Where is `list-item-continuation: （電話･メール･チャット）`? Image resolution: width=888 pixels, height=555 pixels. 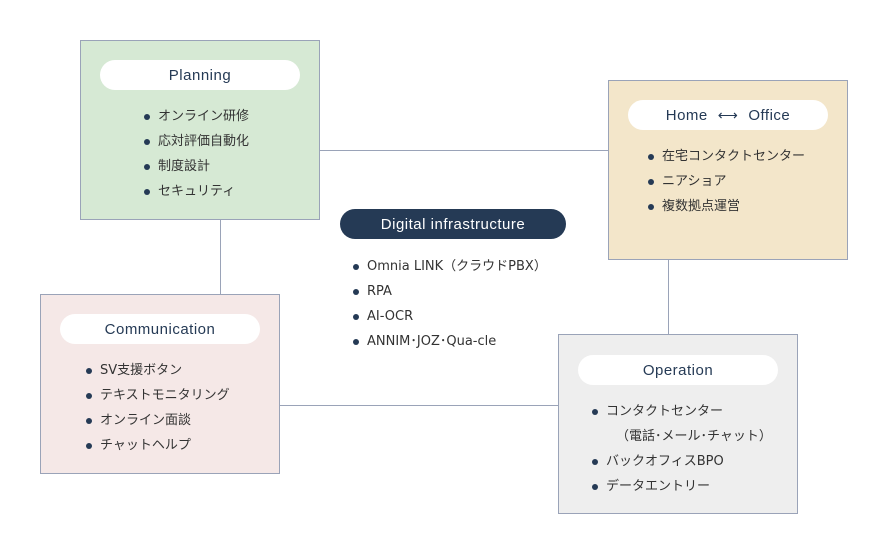 list-item-continuation: （電話･メール･チャット） is located at coordinates (694, 436).